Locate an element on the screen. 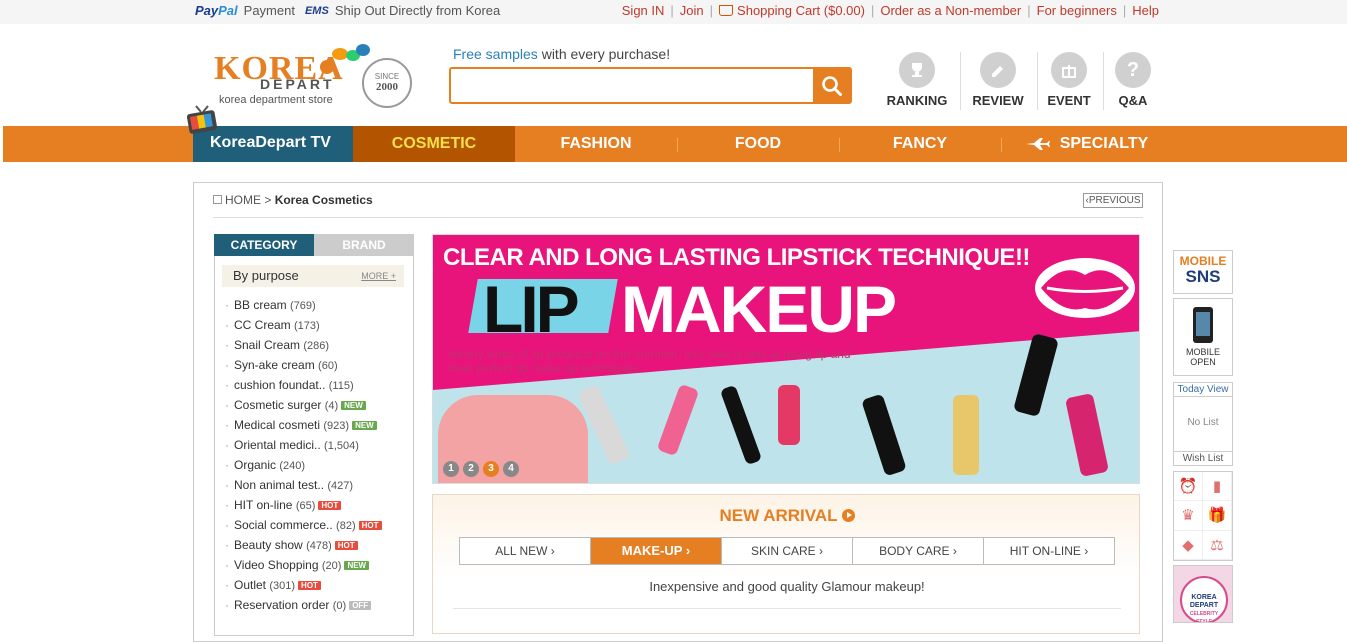 Image resolution: width=1347 pixels, height=642 pixels. category-item-count: (173) is located at coordinates (307, 326).